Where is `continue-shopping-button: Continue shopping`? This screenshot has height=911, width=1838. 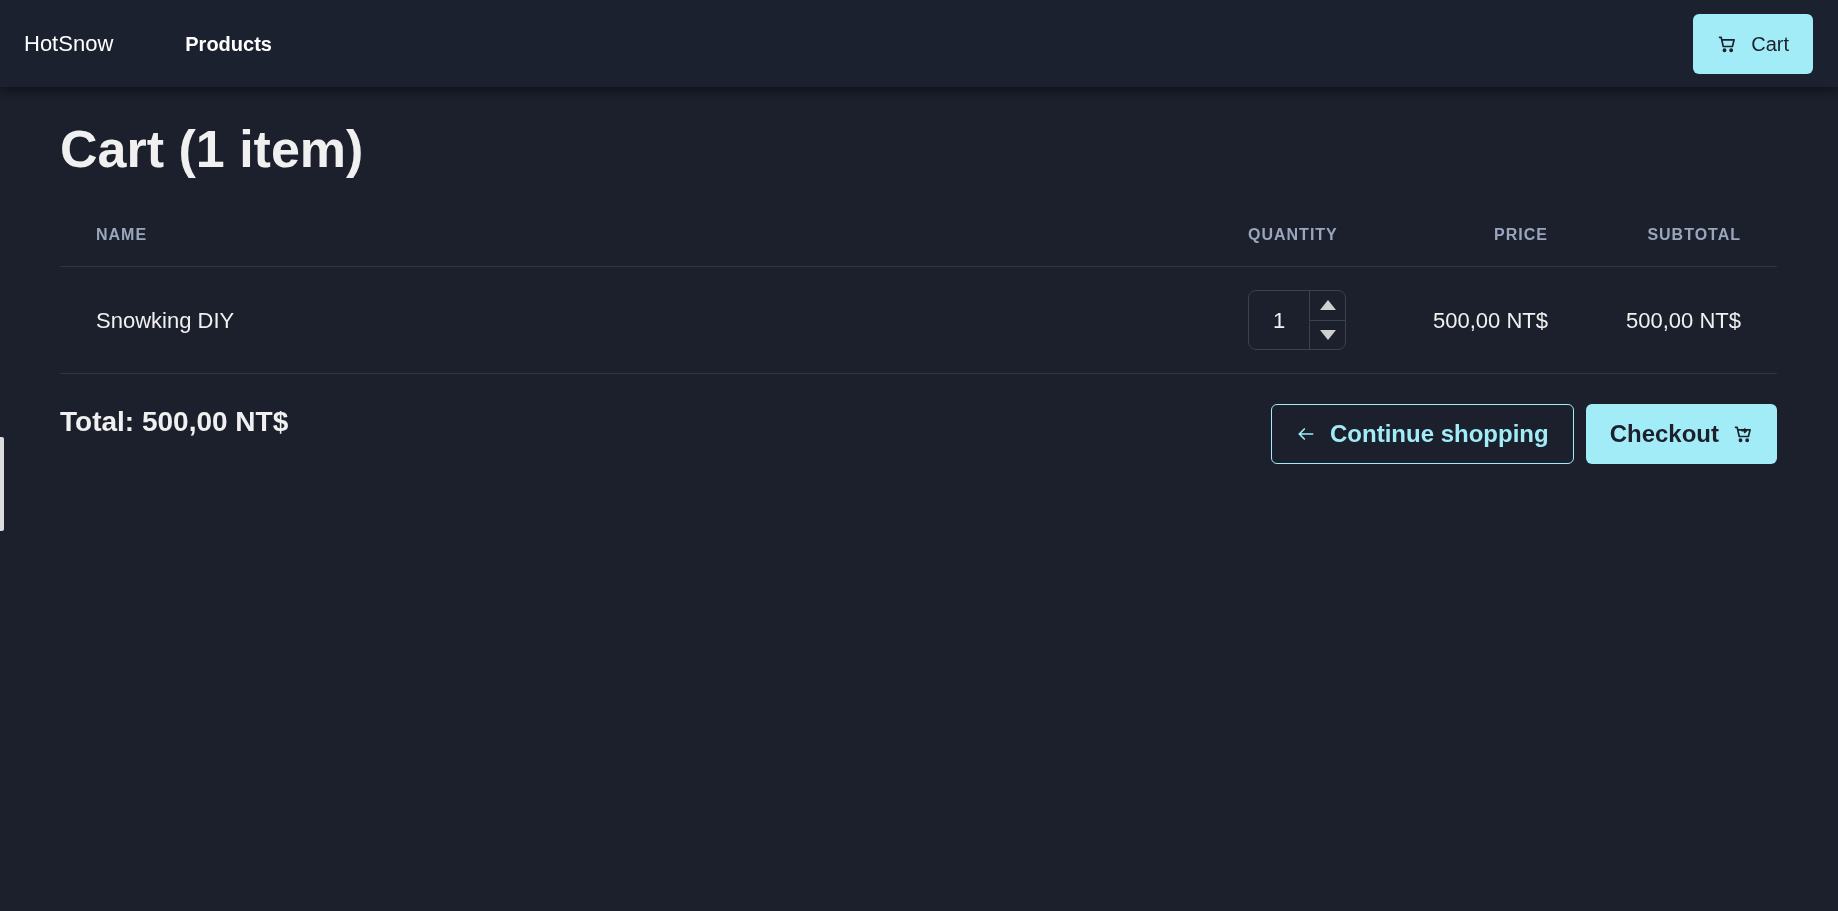
continue-shopping-button: Continue shopping is located at coordinates (1422, 434).